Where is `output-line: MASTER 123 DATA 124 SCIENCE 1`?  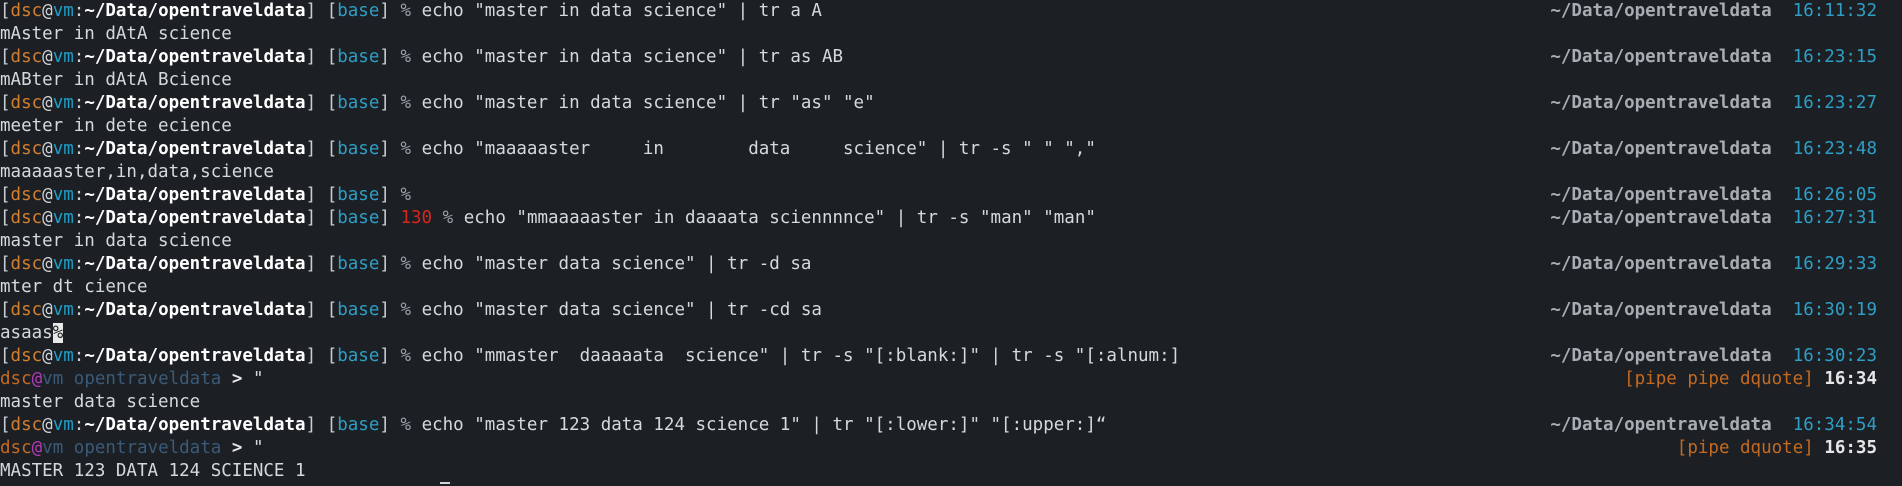 output-line: MASTER 123 DATA 124 SCIENCE 1 is located at coordinates (951, 471).